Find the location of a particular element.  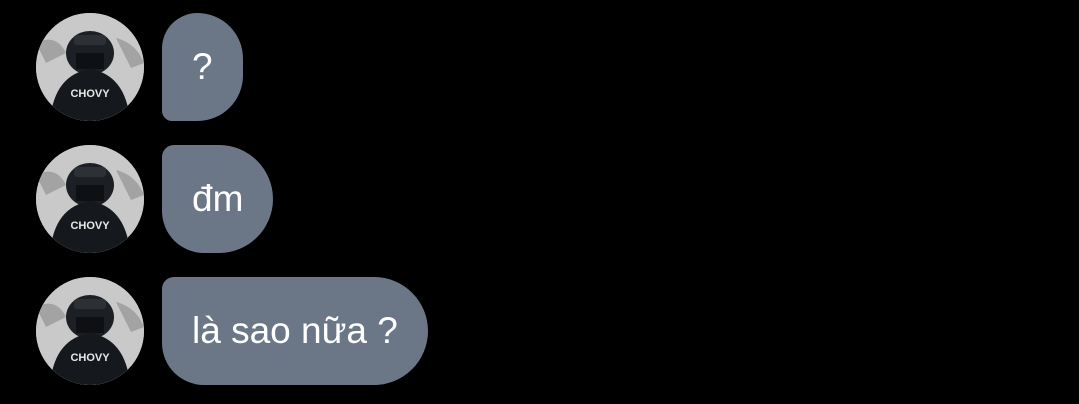

message-text: là sao nữa ? is located at coordinates (295, 330).